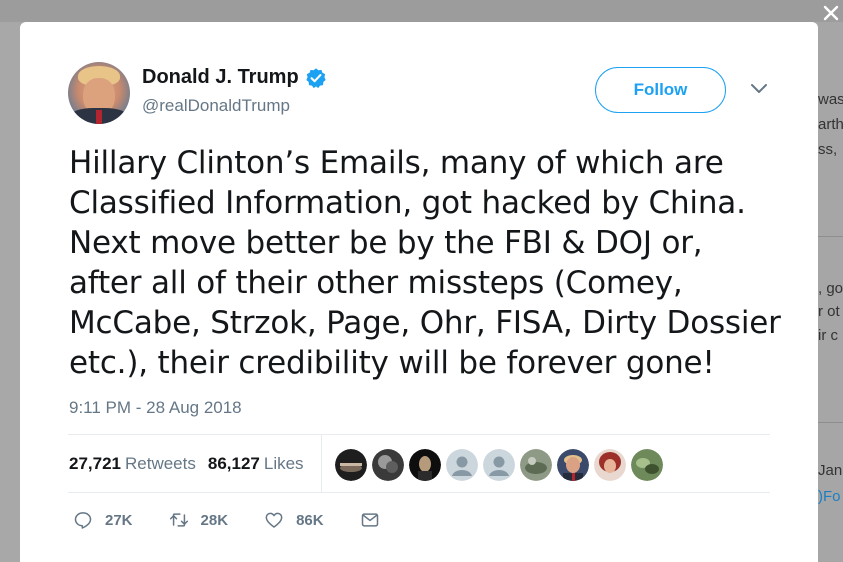 This screenshot has width=843, height=562. I want to click on reply-action: 27K, so click(103, 520).